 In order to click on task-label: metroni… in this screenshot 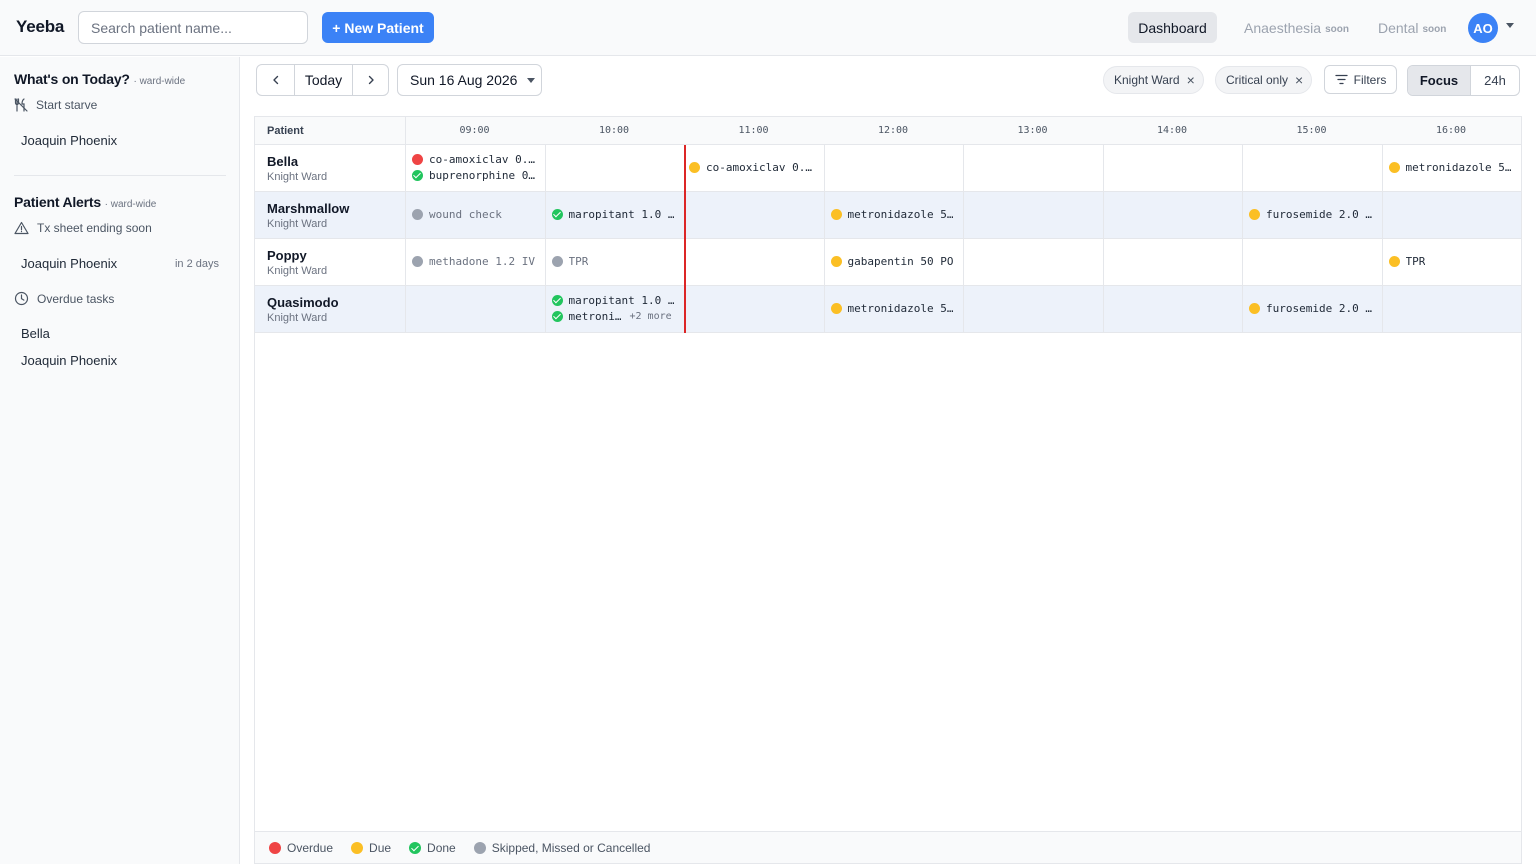, I will do `click(595, 316)`.